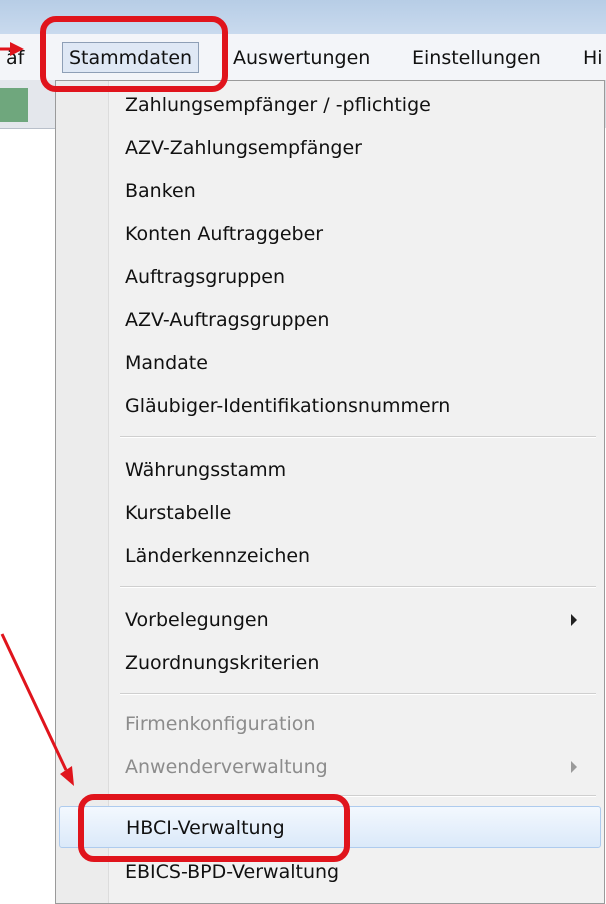 The image size is (606, 904). What do you see at coordinates (226, 767) in the screenshot?
I see `menu-item-label: Anwenderverwaltung` at bounding box center [226, 767].